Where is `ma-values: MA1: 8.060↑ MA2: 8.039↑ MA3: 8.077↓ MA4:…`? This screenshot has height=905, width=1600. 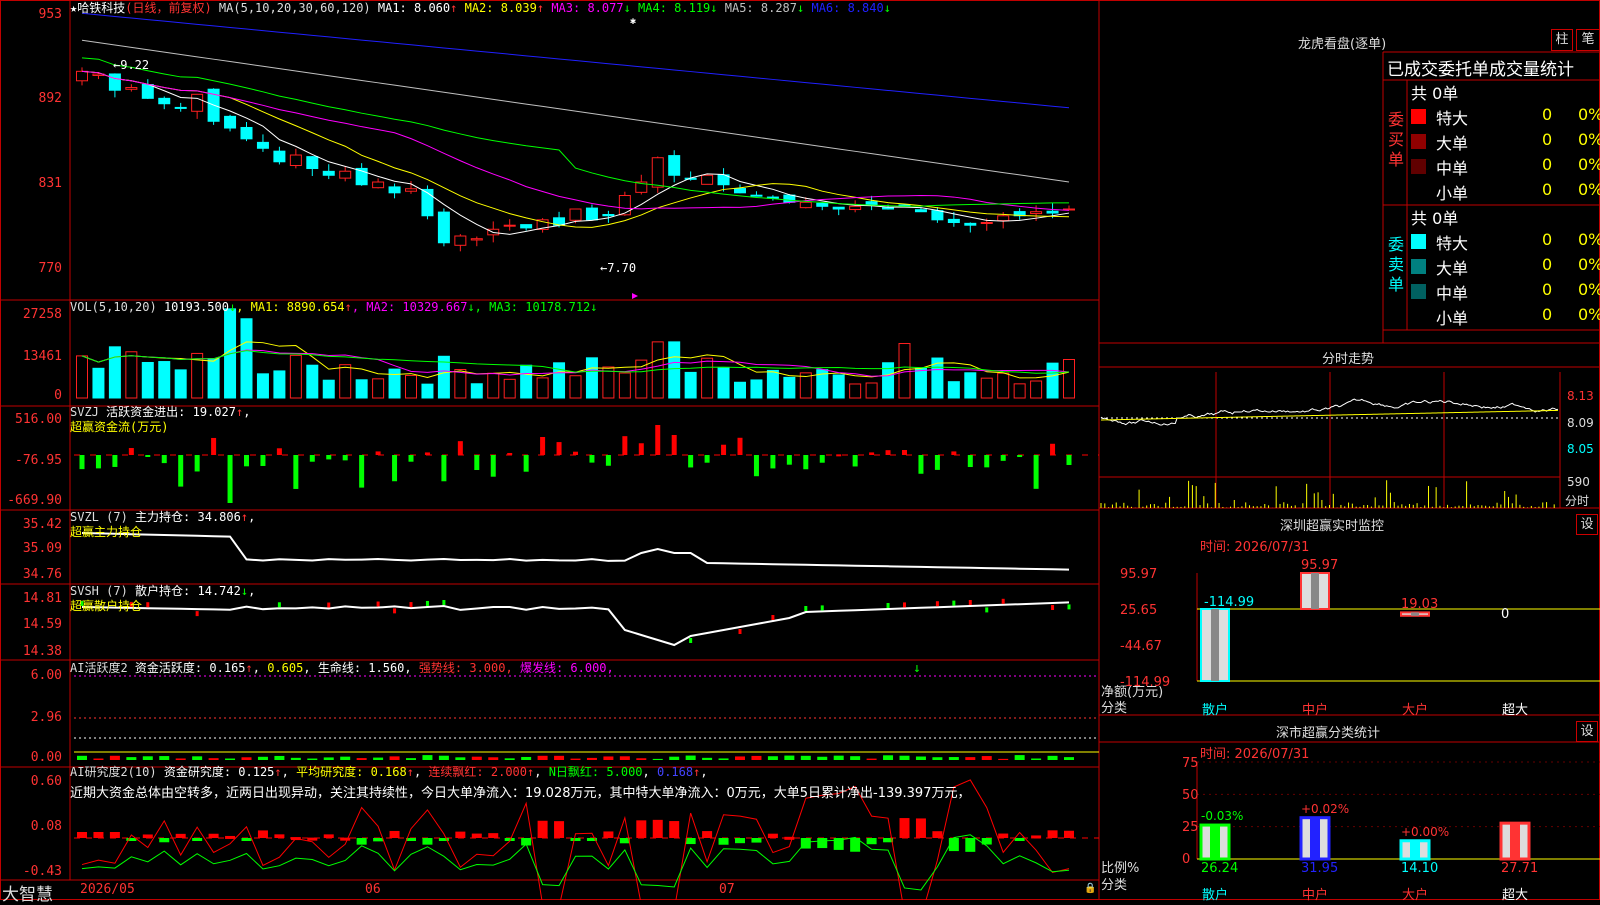
ma-values: MA1: 8.060↑ MA2: 8.039↑ MA3: 8.077↓ MA4:… is located at coordinates (634, 8).